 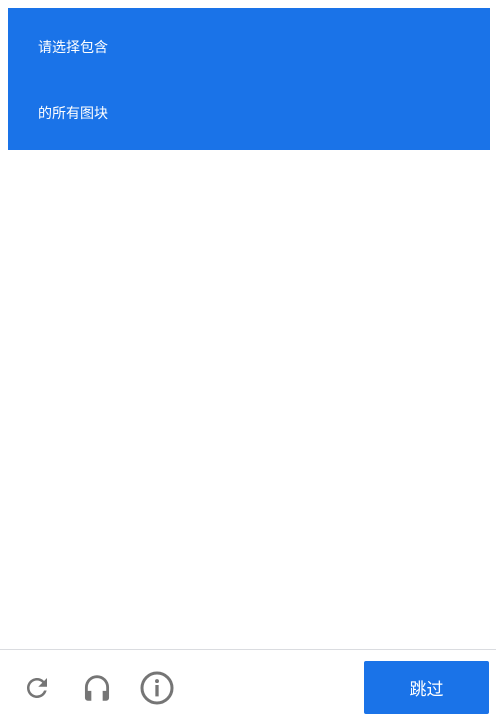 I want to click on info-icon, so click(x=157, y=688).